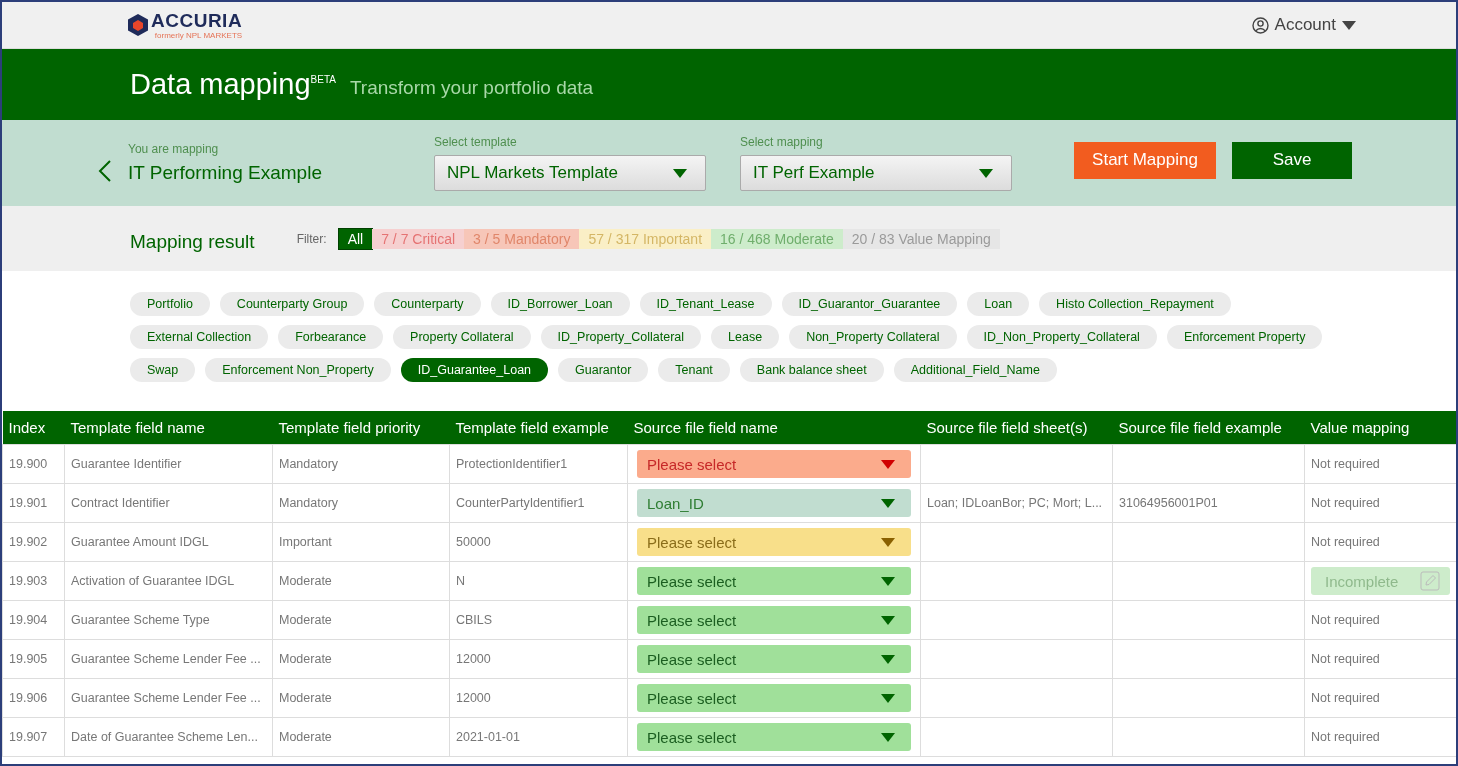 The height and width of the screenshot is (766, 1458). Describe the element at coordinates (427, 304) in the screenshot. I see `category-chip: Counterparty` at that location.